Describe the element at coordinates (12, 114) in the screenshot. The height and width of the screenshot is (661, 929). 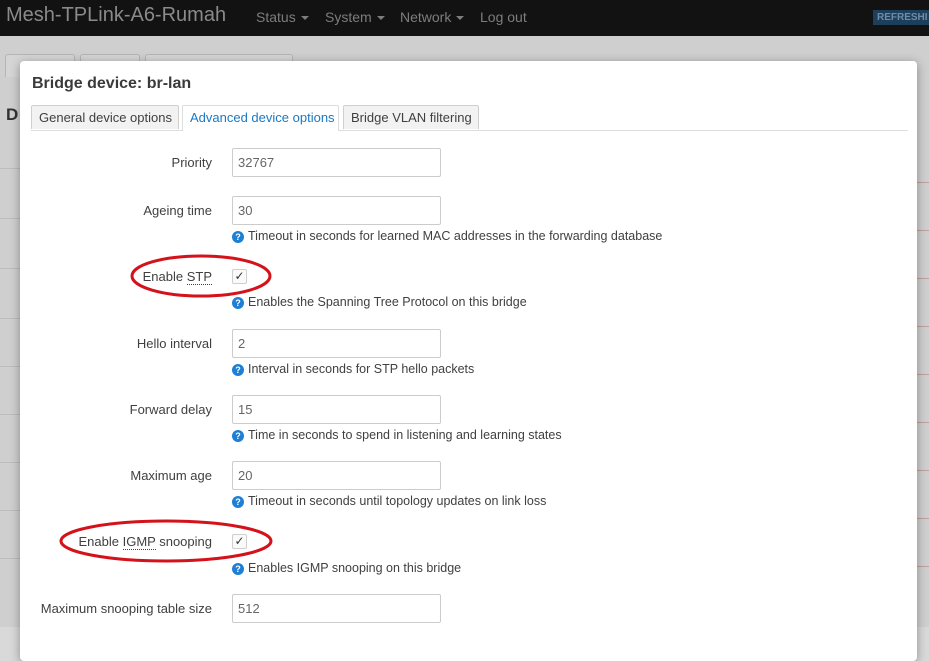
I see `background-heading: D` at that location.